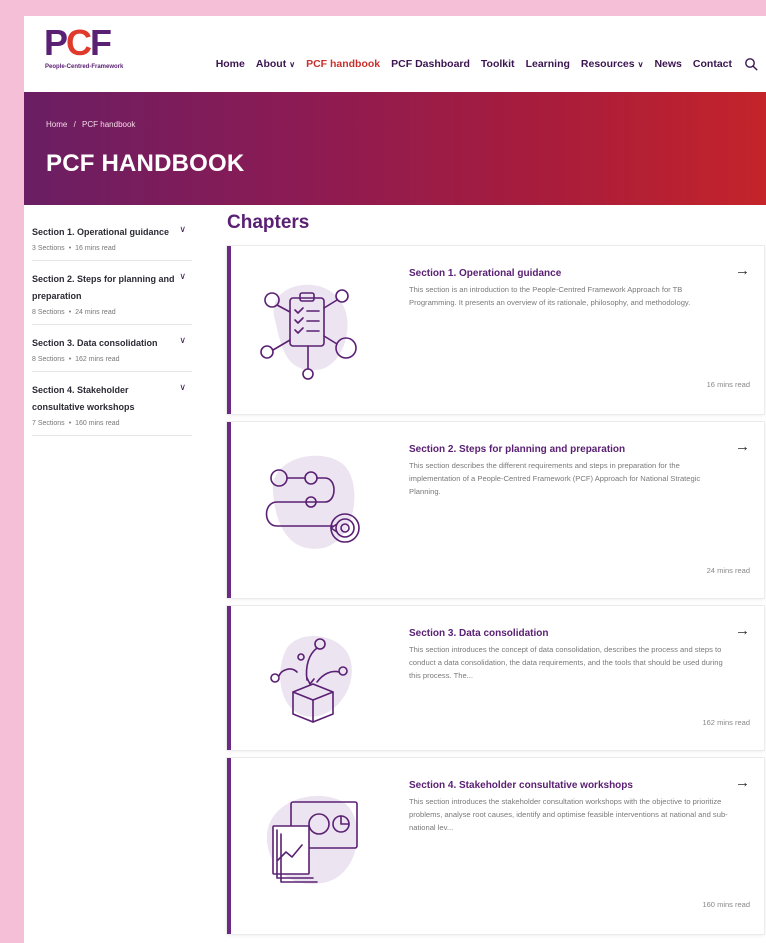  Describe the element at coordinates (479, 633) in the screenshot. I see `chapter-card-title: Section 3. Data consolidation` at that location.